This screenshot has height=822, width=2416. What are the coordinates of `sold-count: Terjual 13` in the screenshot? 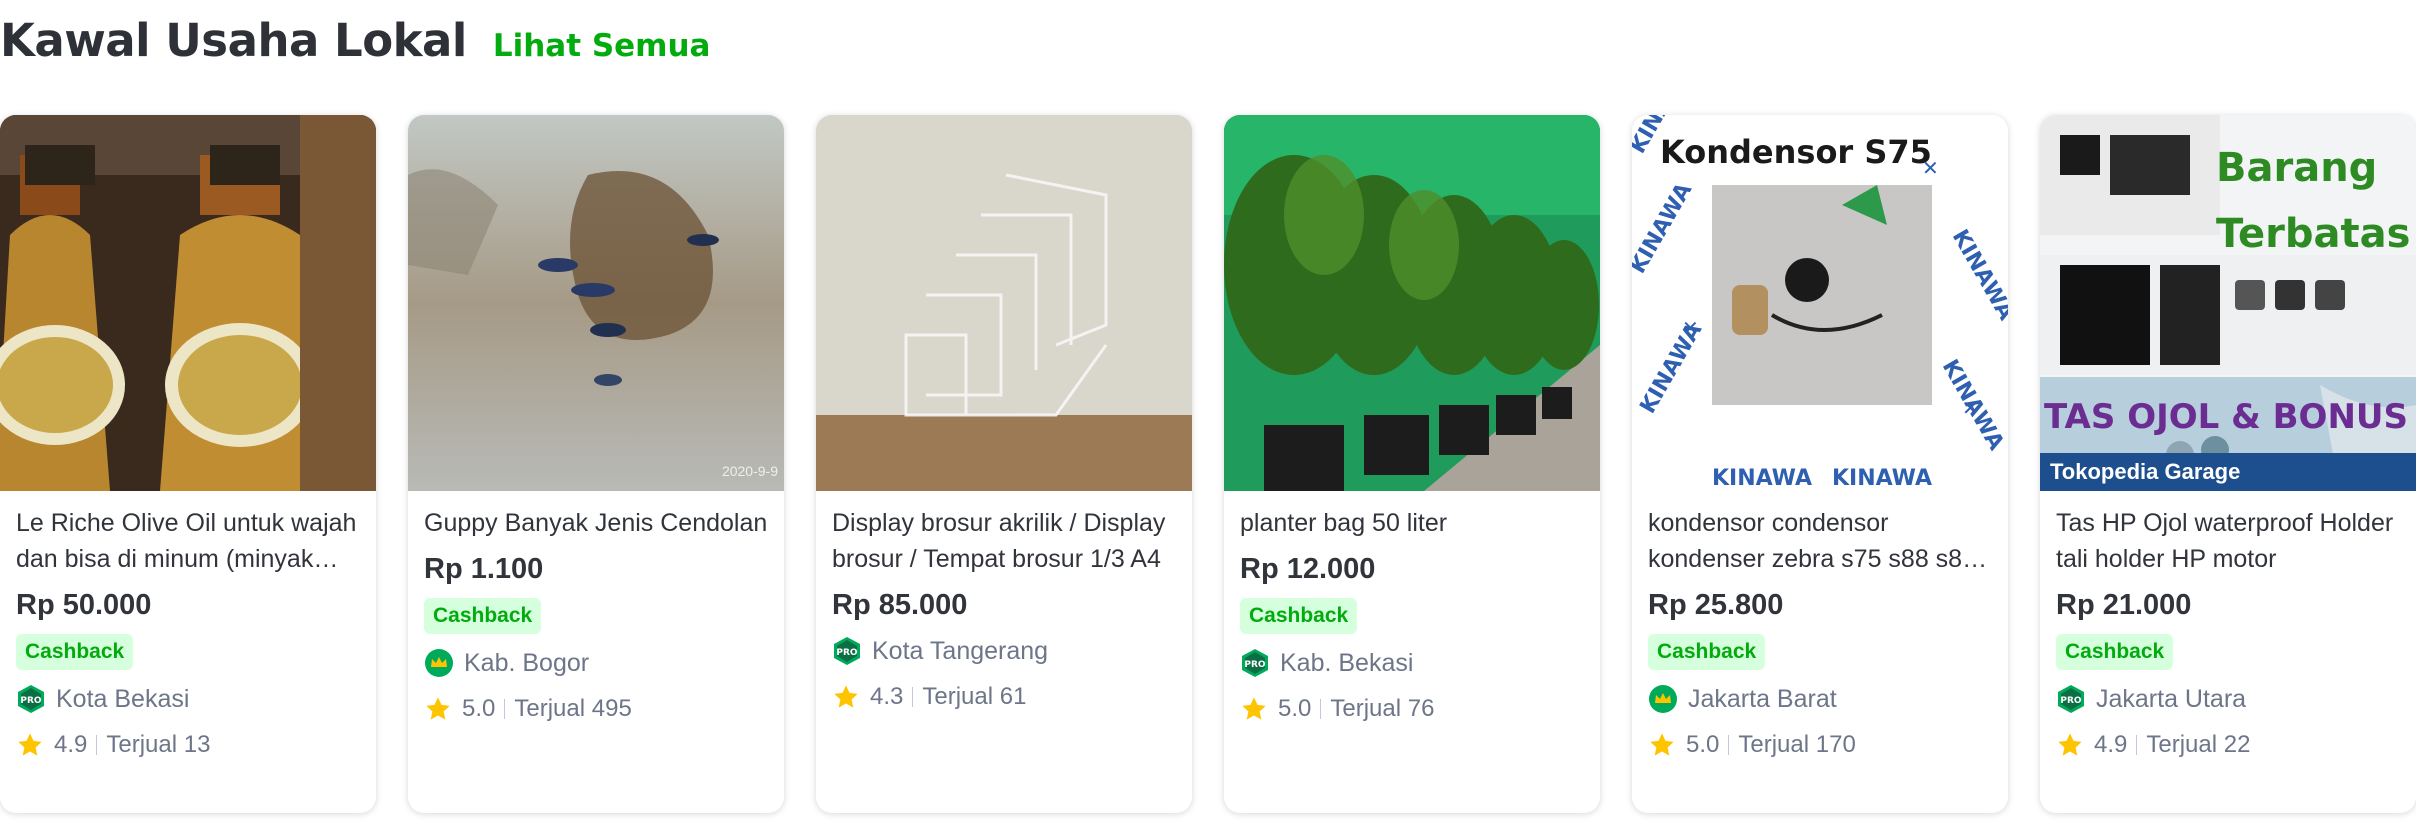 It's located at (158, 744).